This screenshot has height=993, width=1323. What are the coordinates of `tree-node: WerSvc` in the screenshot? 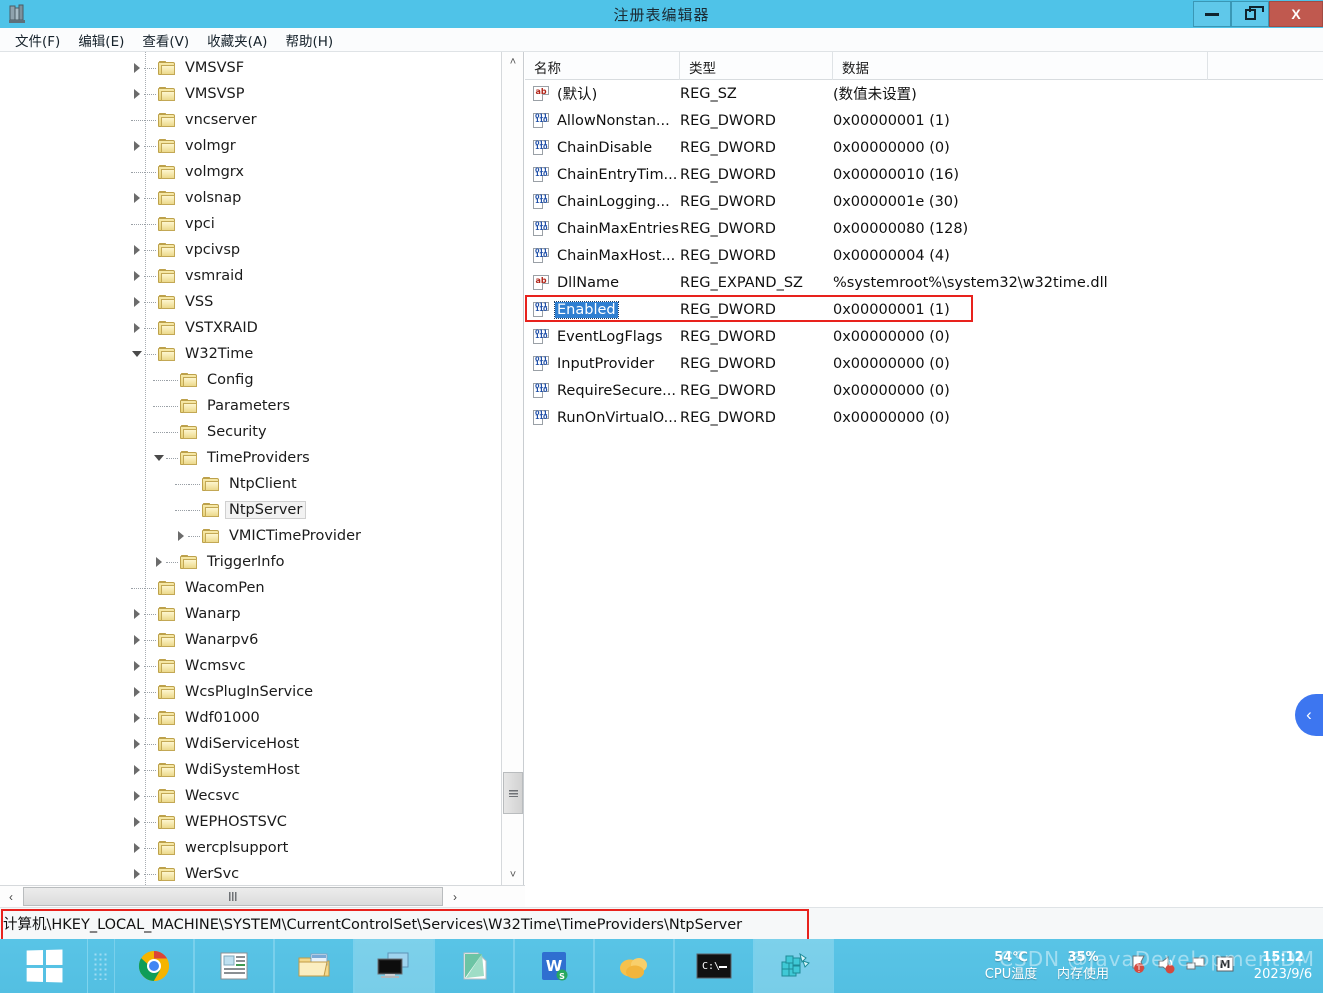 It's located at (250, 873).